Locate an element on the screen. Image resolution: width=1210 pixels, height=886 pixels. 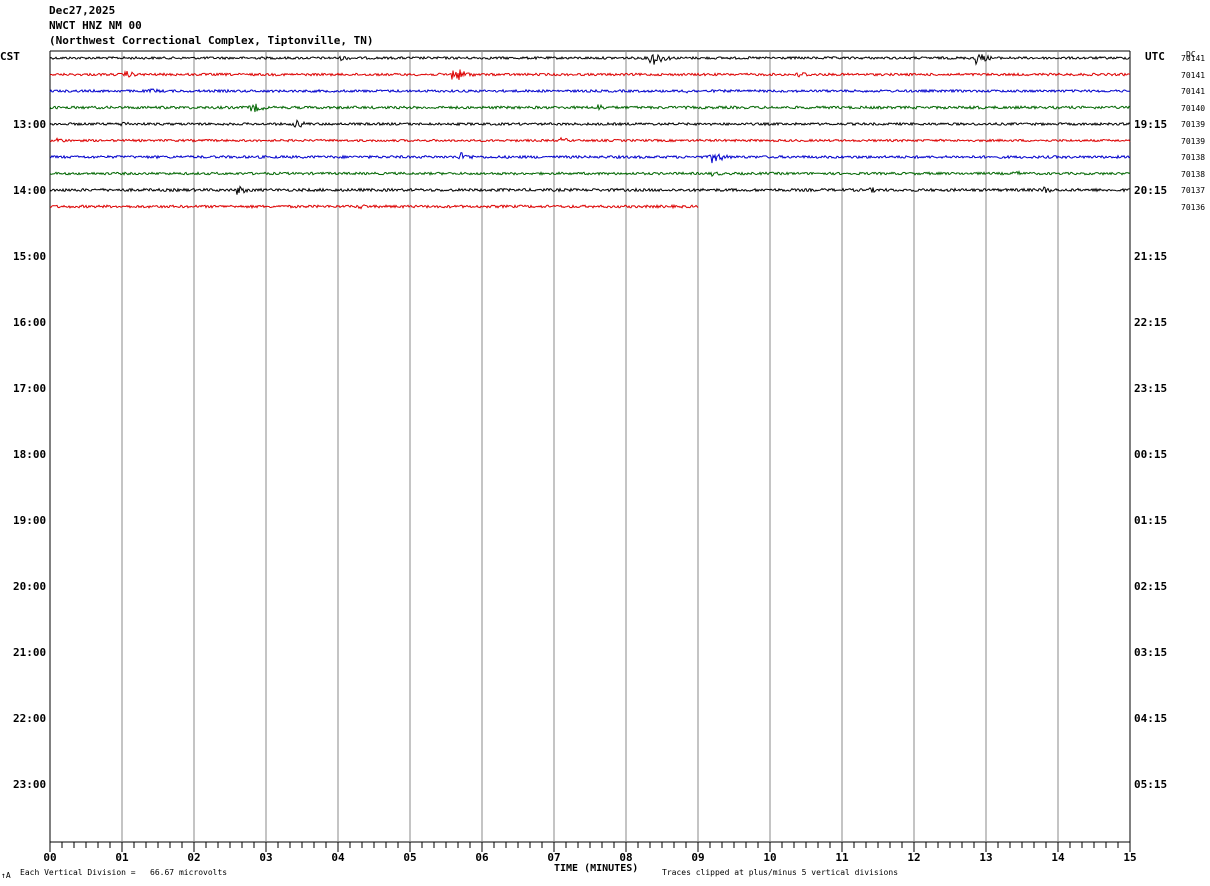
utc-hour-label: 03:15 is located at coordinates (1151, 652).